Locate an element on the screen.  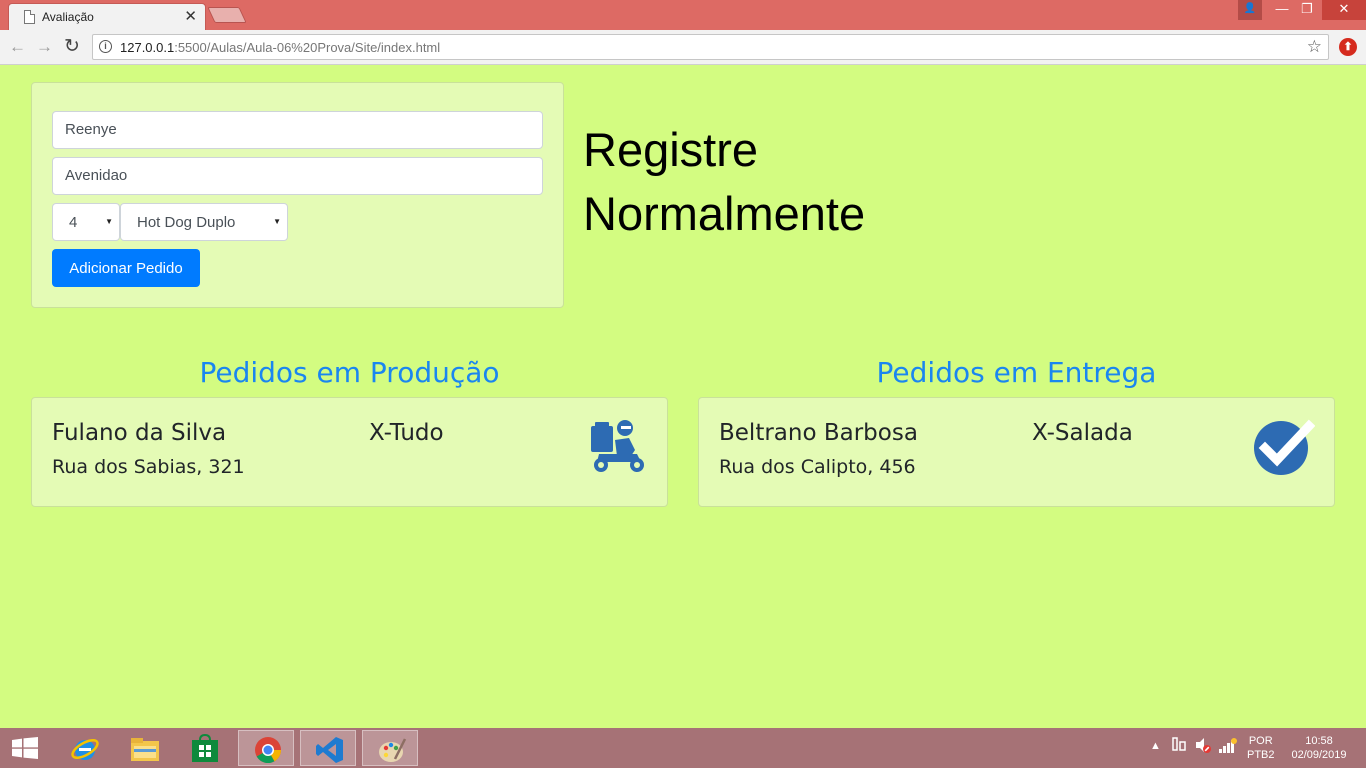
clock-date: 02/09/2019 is located at coordinates (1319, 755).